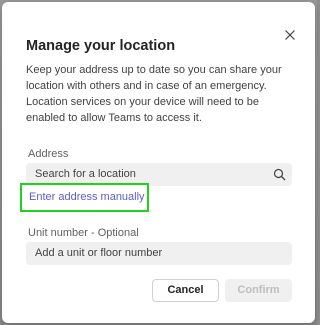 The width and height of the screenshot is (320, 325). I want to click on dialog-title: Manage your location, so click(101, 46).